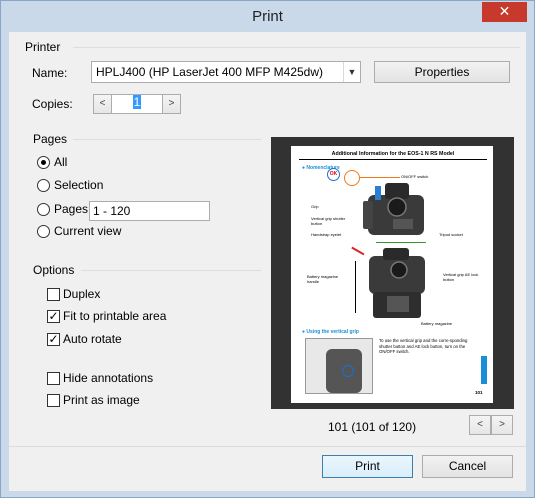  Describe the element at coordinates (167, 139) in the screenshot. I see `pages-separator` at that location.